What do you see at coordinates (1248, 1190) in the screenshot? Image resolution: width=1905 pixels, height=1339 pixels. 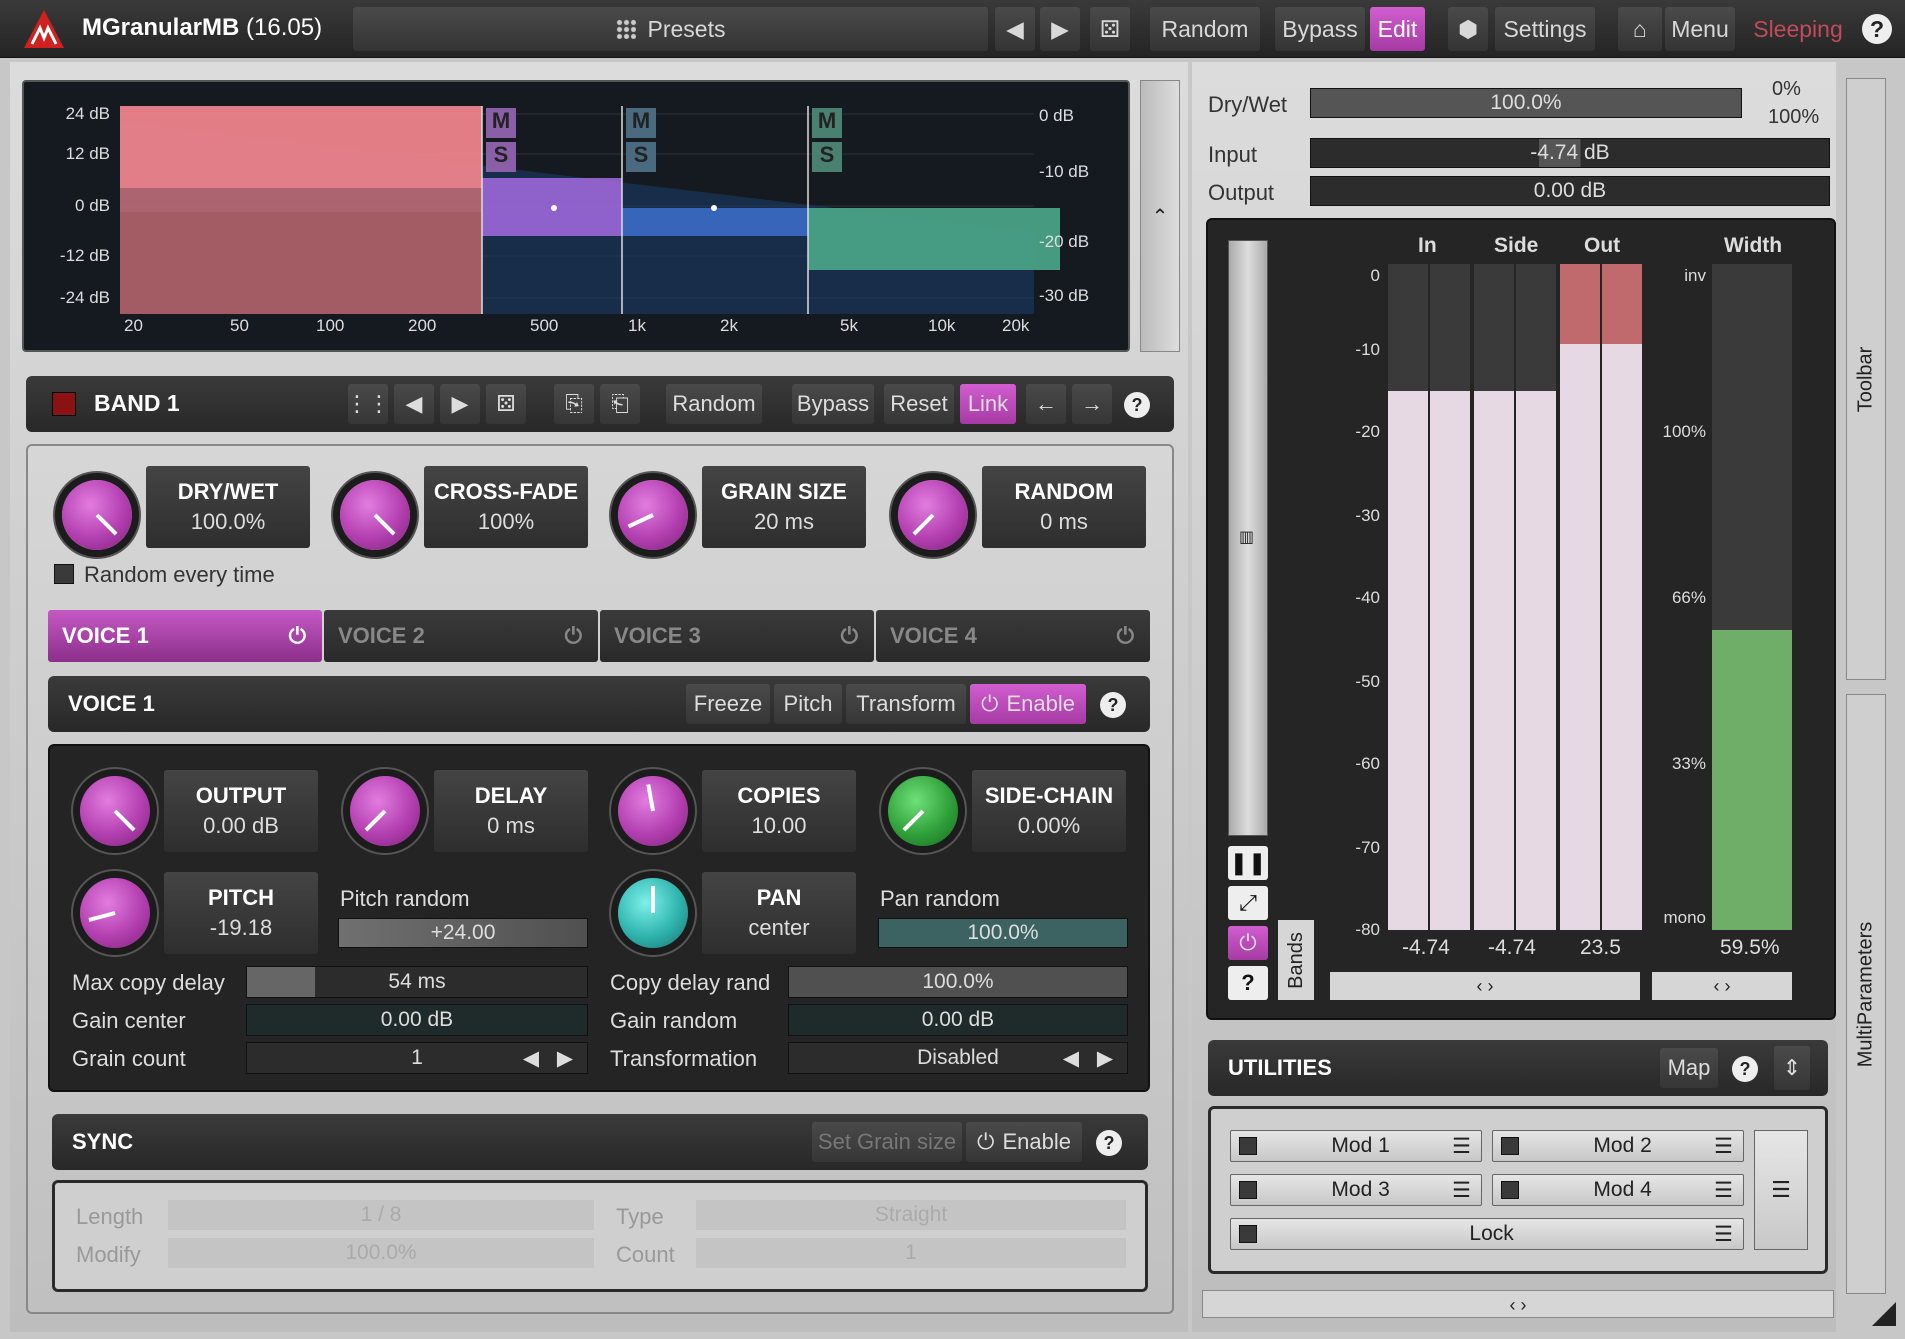 I see `mod-3-checkbox` at bounding box center [1248, 1190].